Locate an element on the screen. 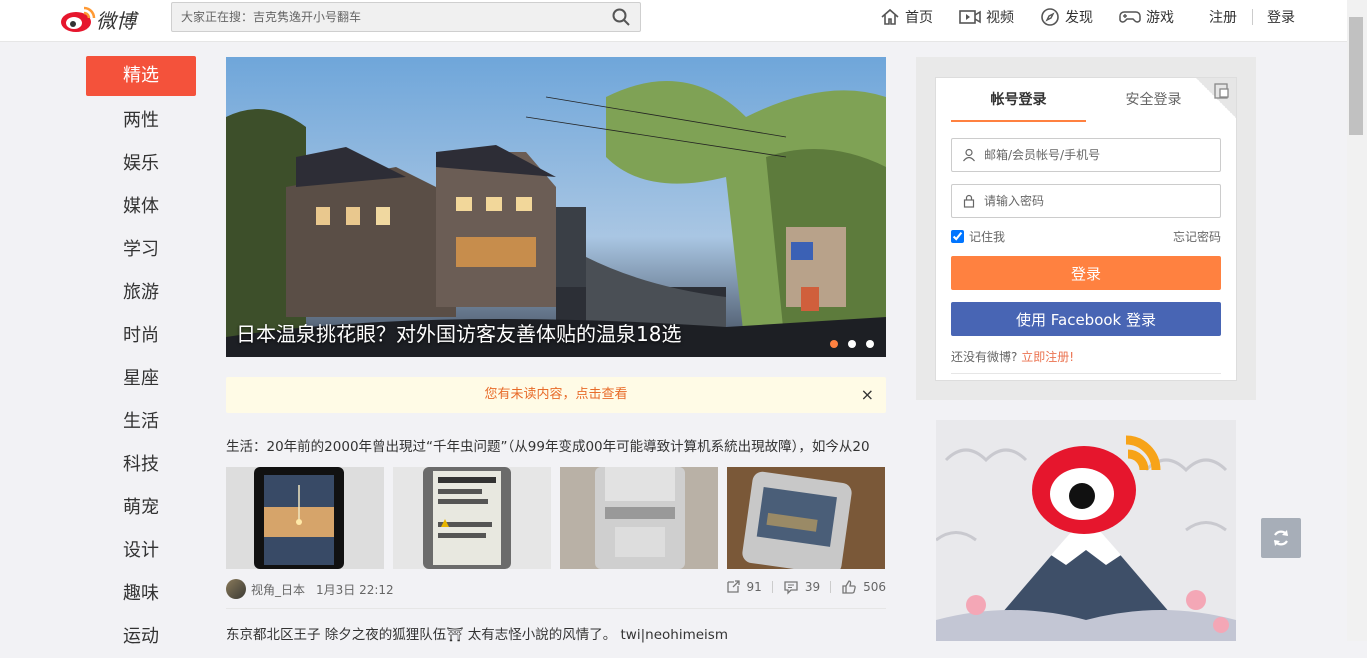  register-prompt: 还没有微博? 立即注册! is located at coordinates (1012, 356).